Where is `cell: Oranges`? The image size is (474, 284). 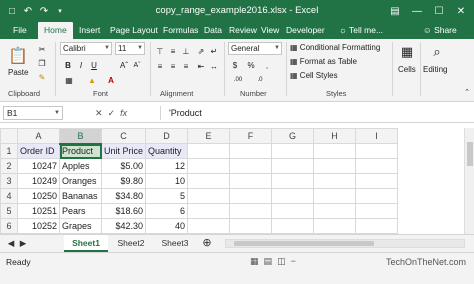
cell: Oranges is located at coordinates (80, 181).